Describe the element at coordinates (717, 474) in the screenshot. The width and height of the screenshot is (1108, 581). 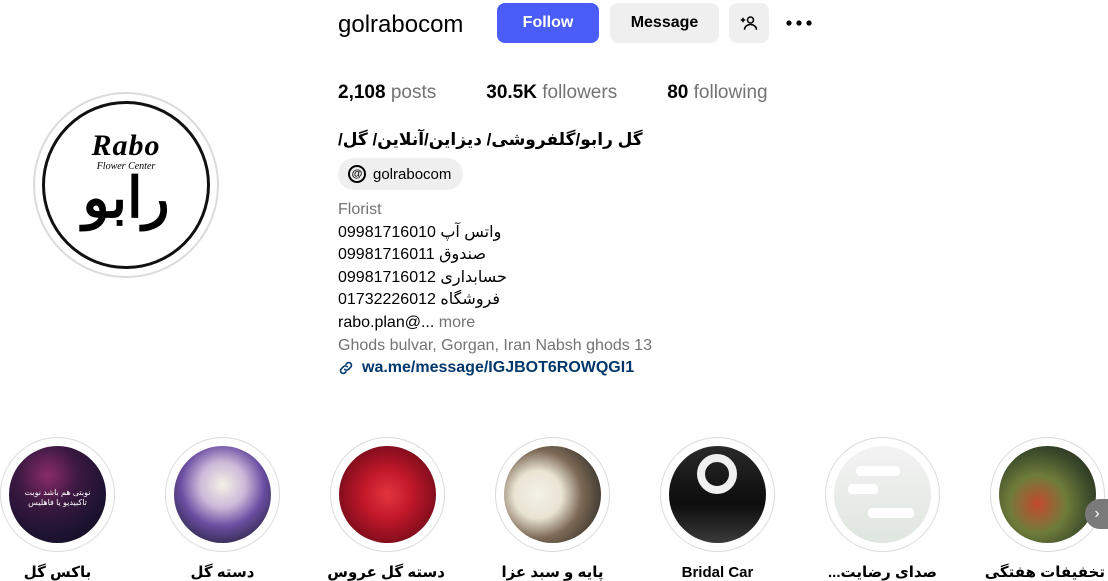
I see `flower-wreath-shape` at that location.